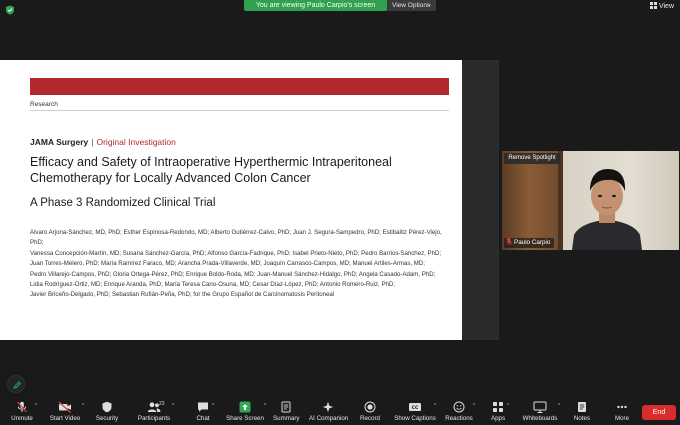  I want to click on view-label: View, so click(666, 6).